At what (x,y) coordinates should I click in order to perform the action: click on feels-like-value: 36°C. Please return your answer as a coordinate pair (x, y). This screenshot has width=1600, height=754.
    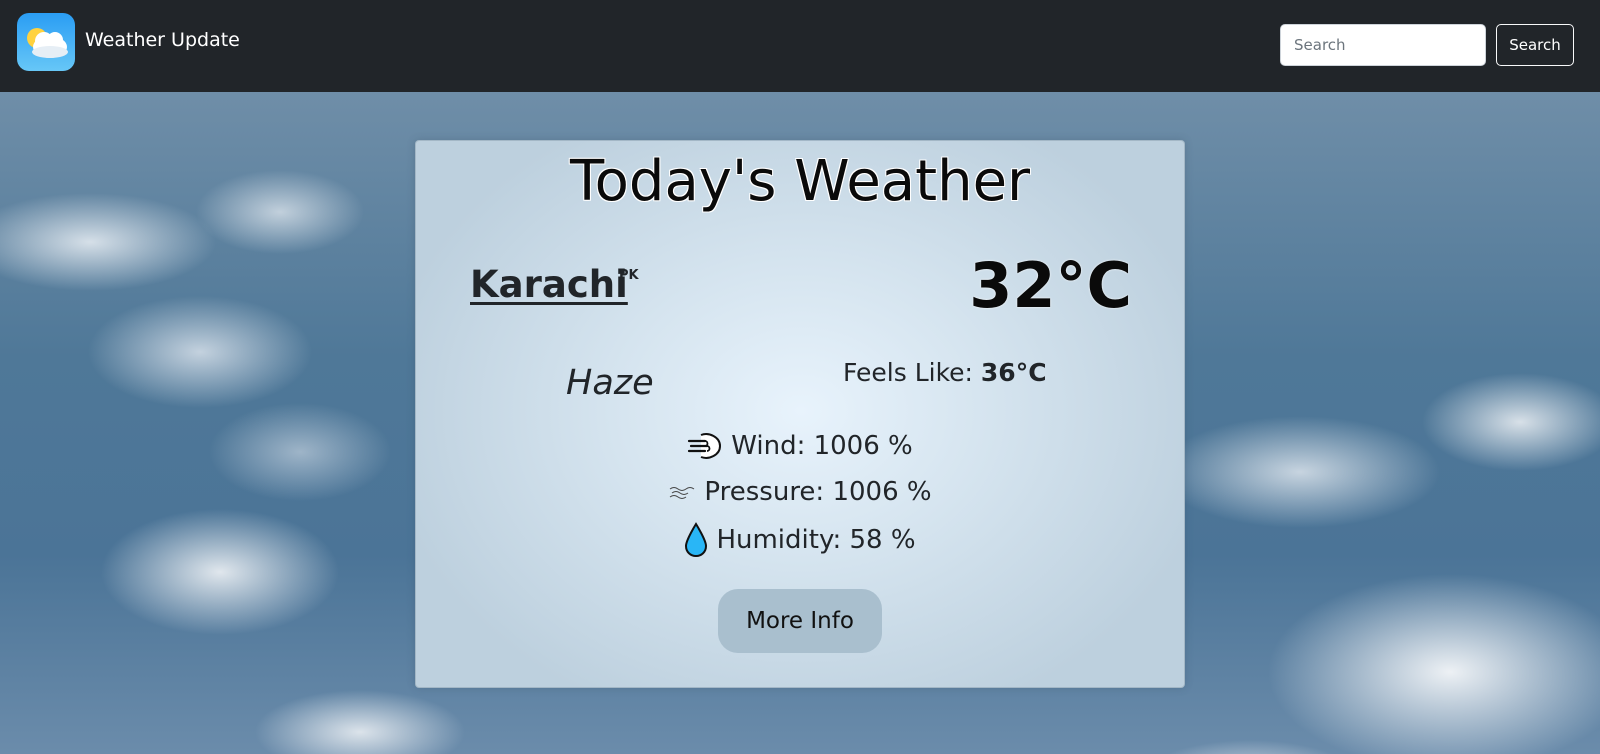
    Looking at the image, I should click on (1013, 372).